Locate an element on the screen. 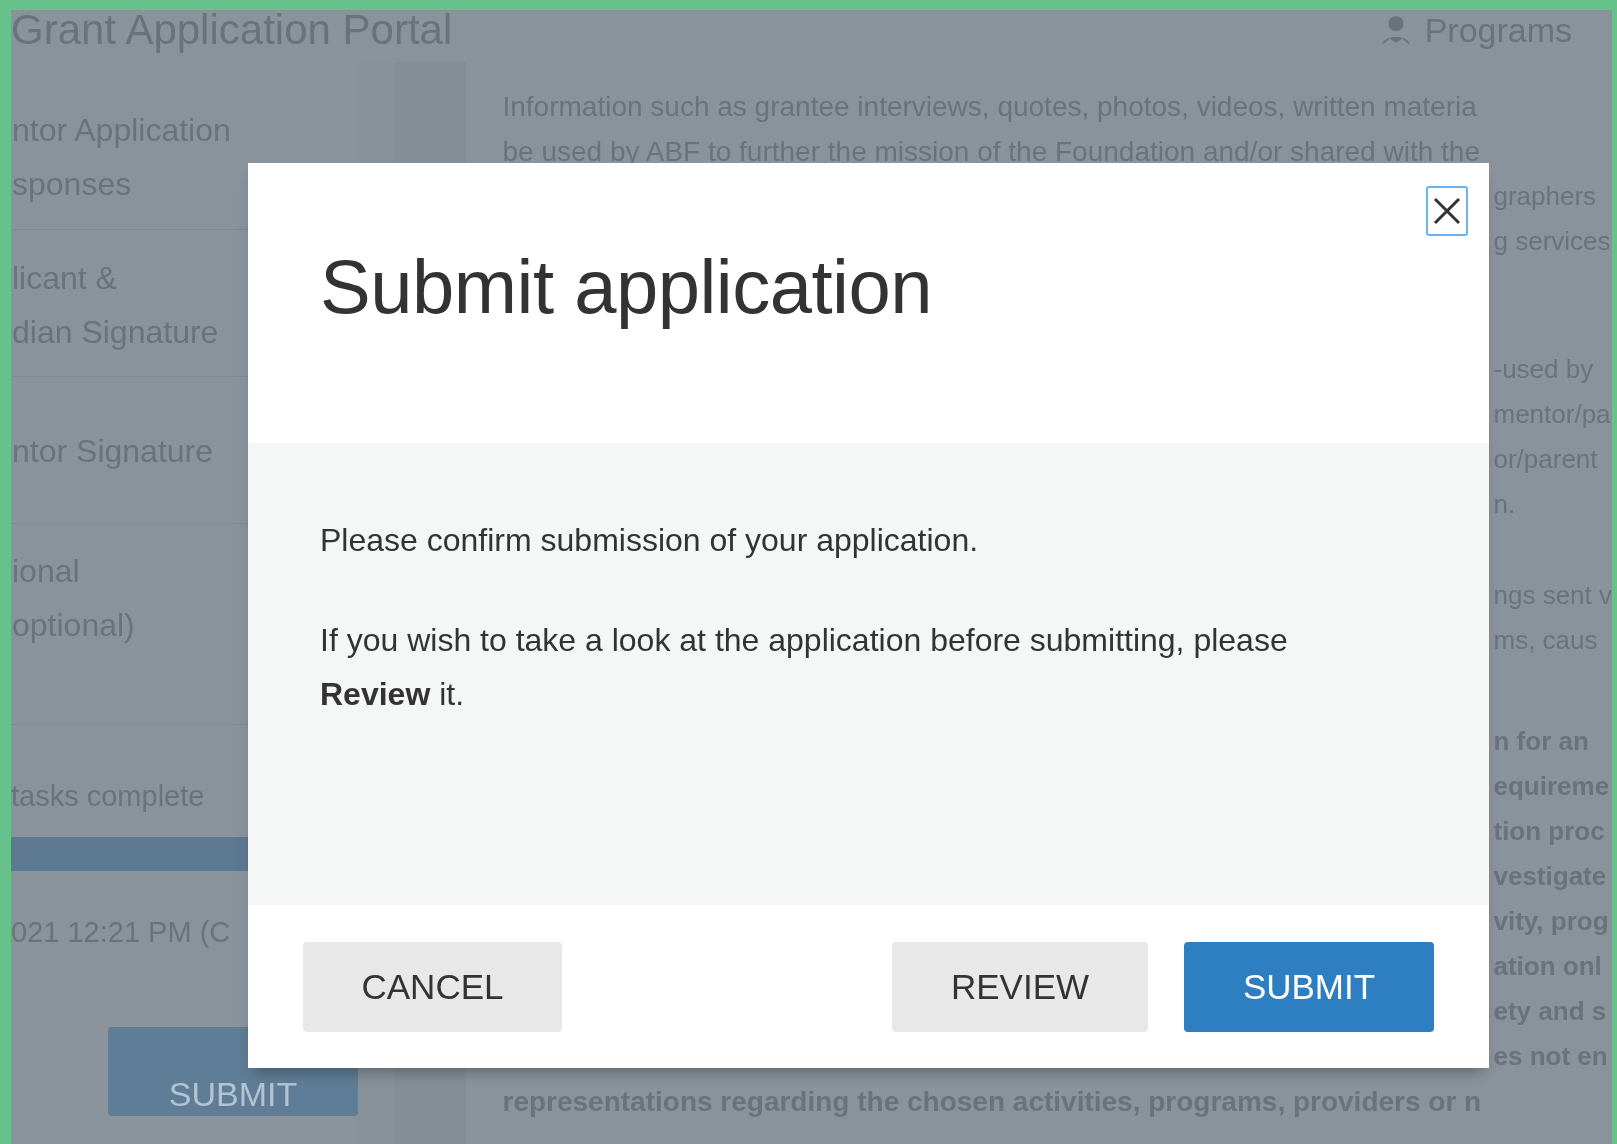 The image size is (1617, 1144). submit-button: SUBMIT is located at coordinates (1309, 986).